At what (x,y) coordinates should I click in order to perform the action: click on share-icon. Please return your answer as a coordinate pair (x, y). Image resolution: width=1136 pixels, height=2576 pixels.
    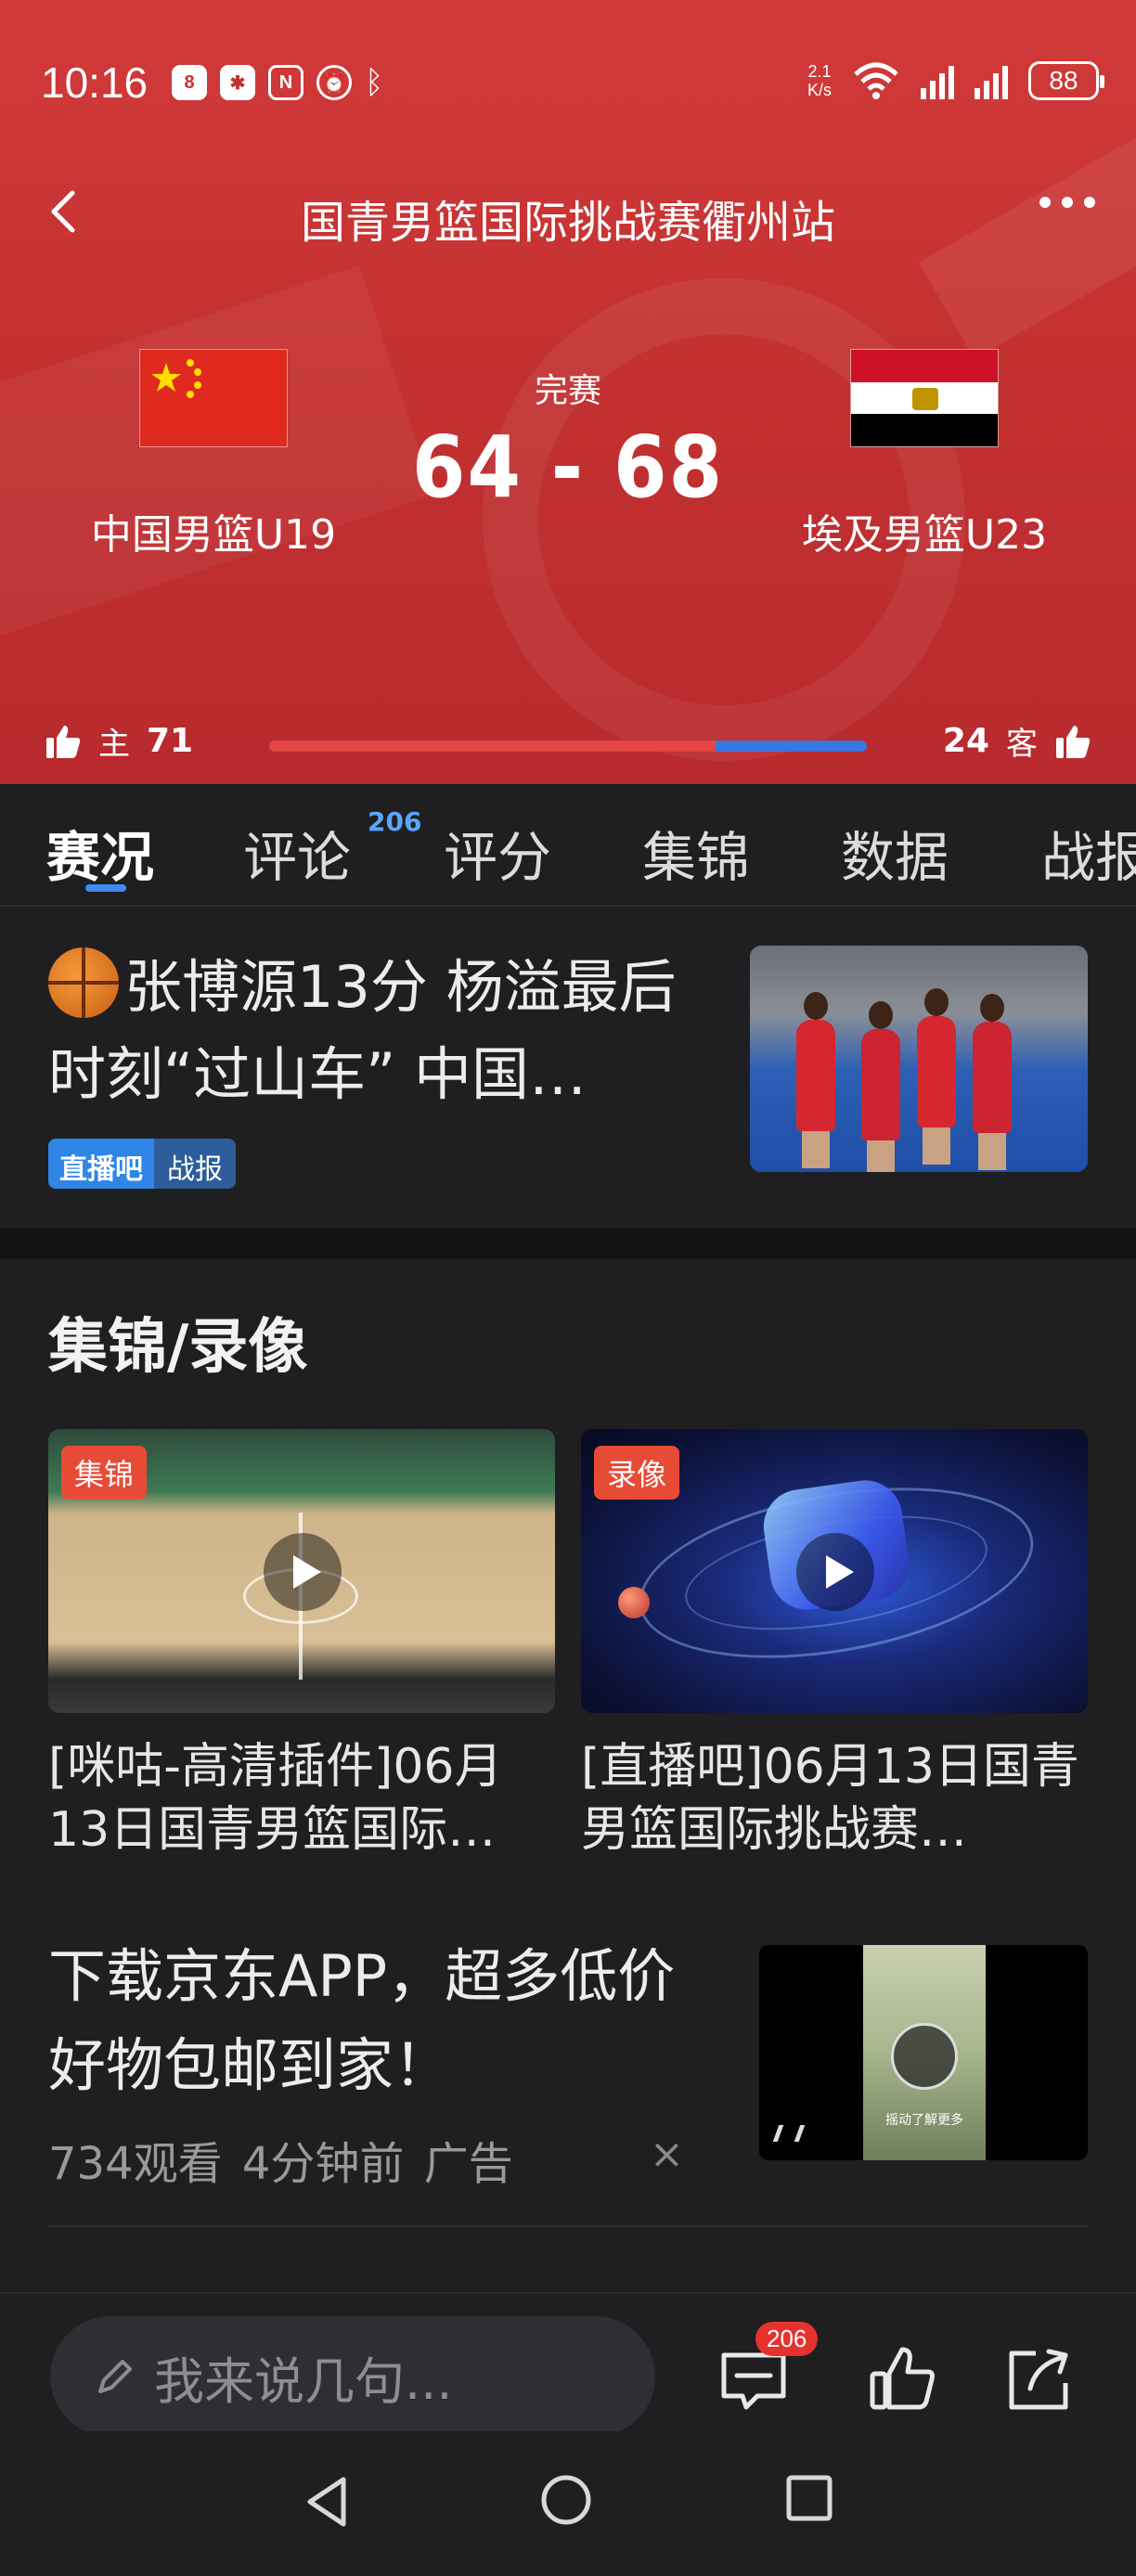
    Looking at the image, I should click on (1039, 2379).